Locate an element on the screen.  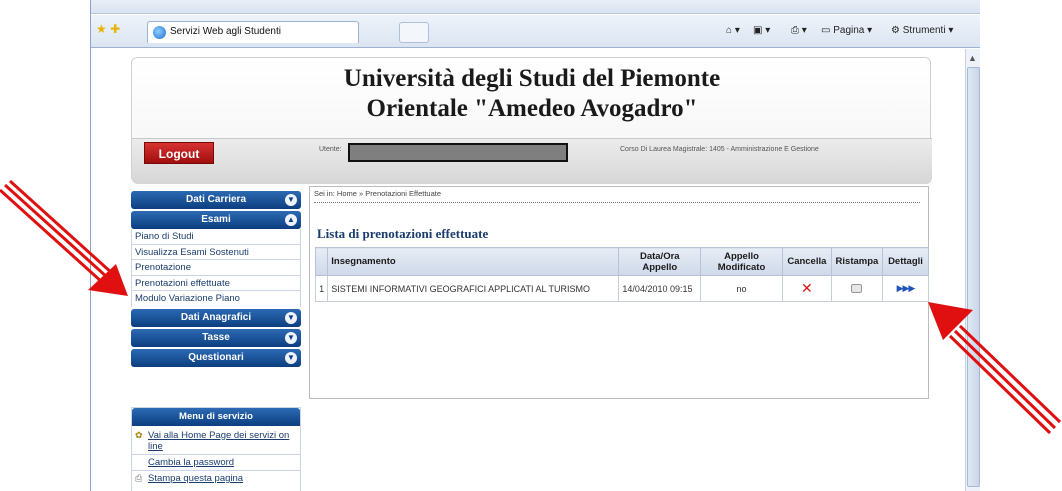
title-line-2: Orientale "Amedeo Avogadro" is located at coordinates (532, 108).